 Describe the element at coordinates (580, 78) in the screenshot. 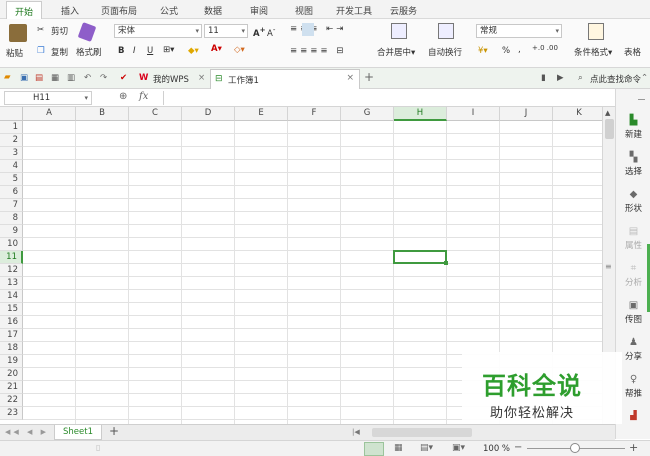

I see `search-icon: ⌕` at that location.